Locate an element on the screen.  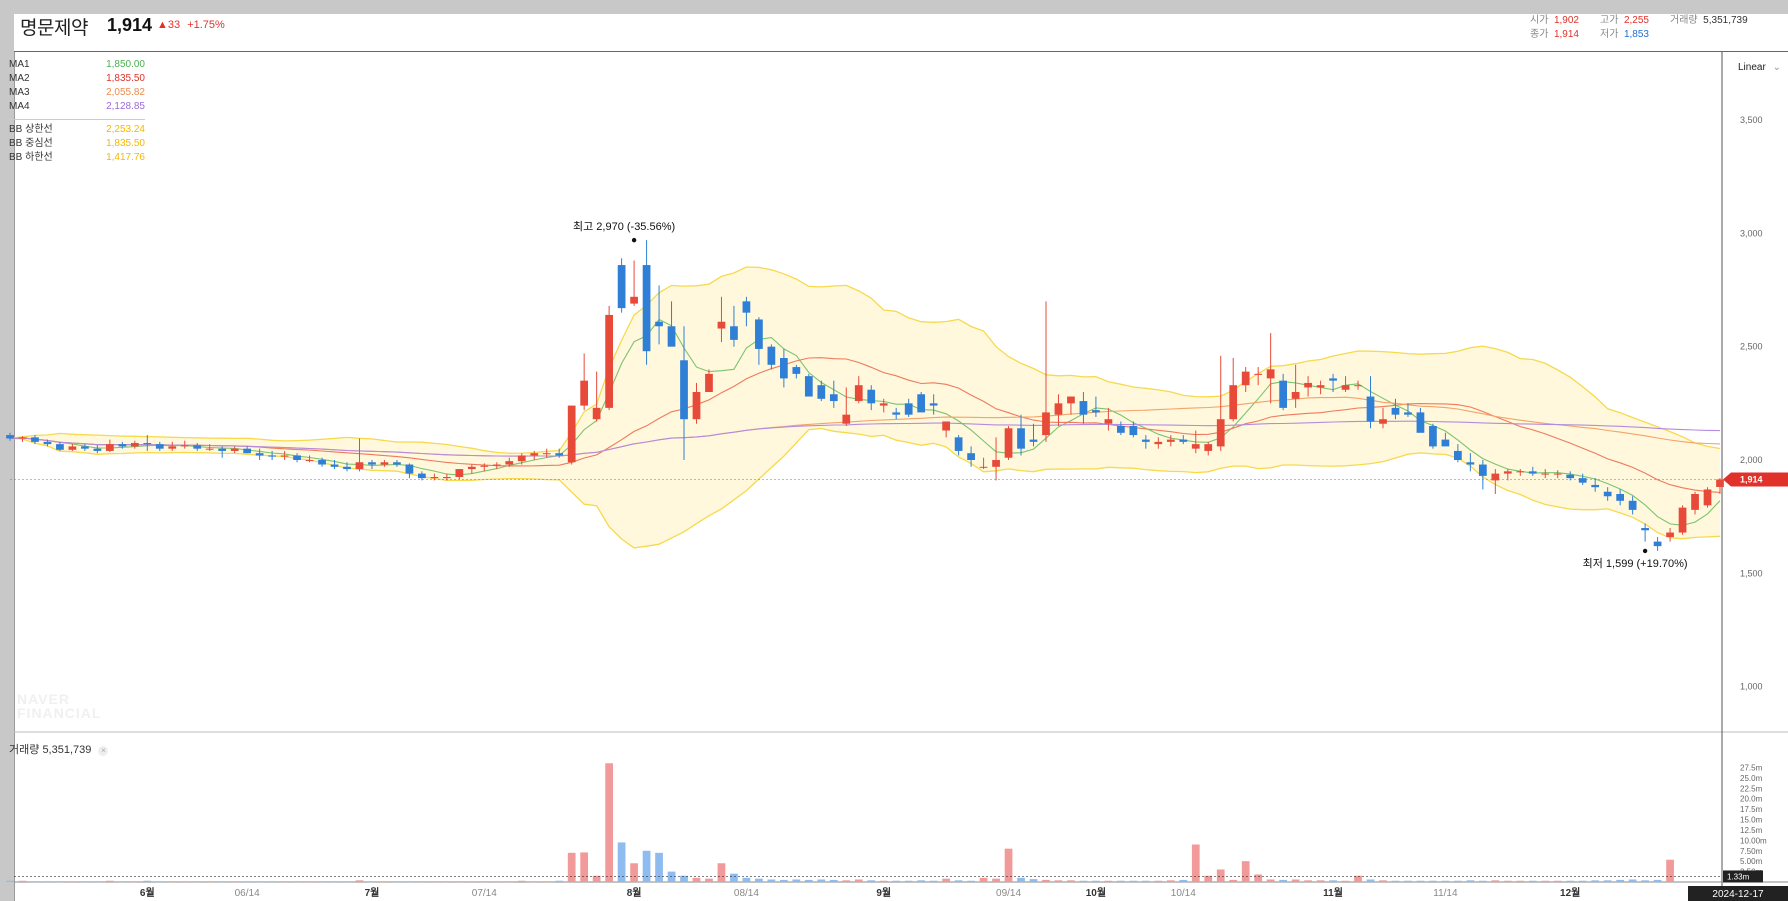
scale-toggle-button: Linear ⌄ is located at coordinates (1759, 67).